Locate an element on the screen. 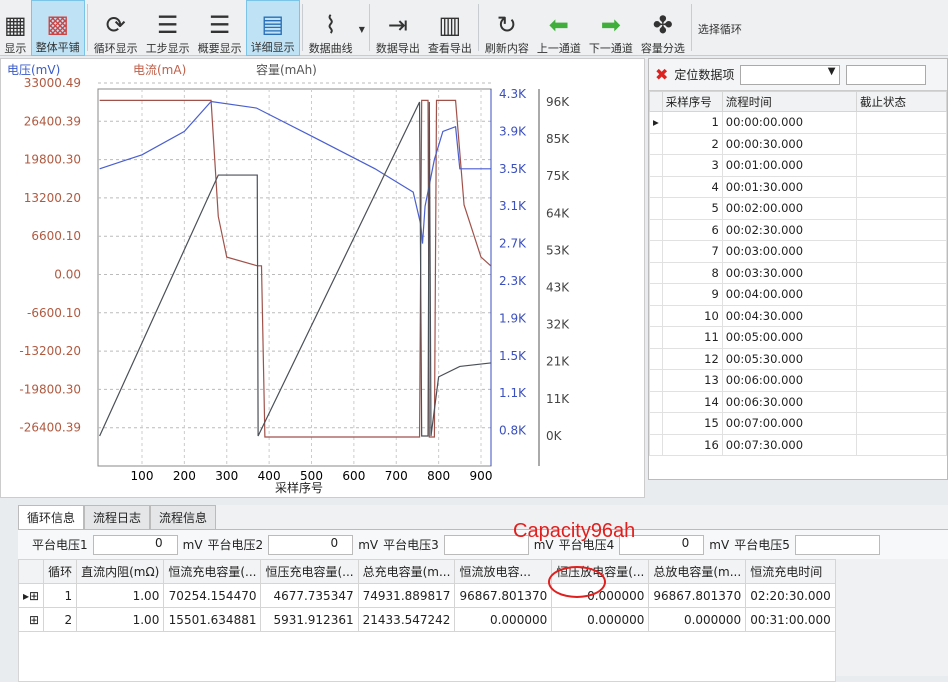 The height and width of the screenshot is (682, 948). table-row: 6 00:02:30.000 is located at coordinates (798, 229).